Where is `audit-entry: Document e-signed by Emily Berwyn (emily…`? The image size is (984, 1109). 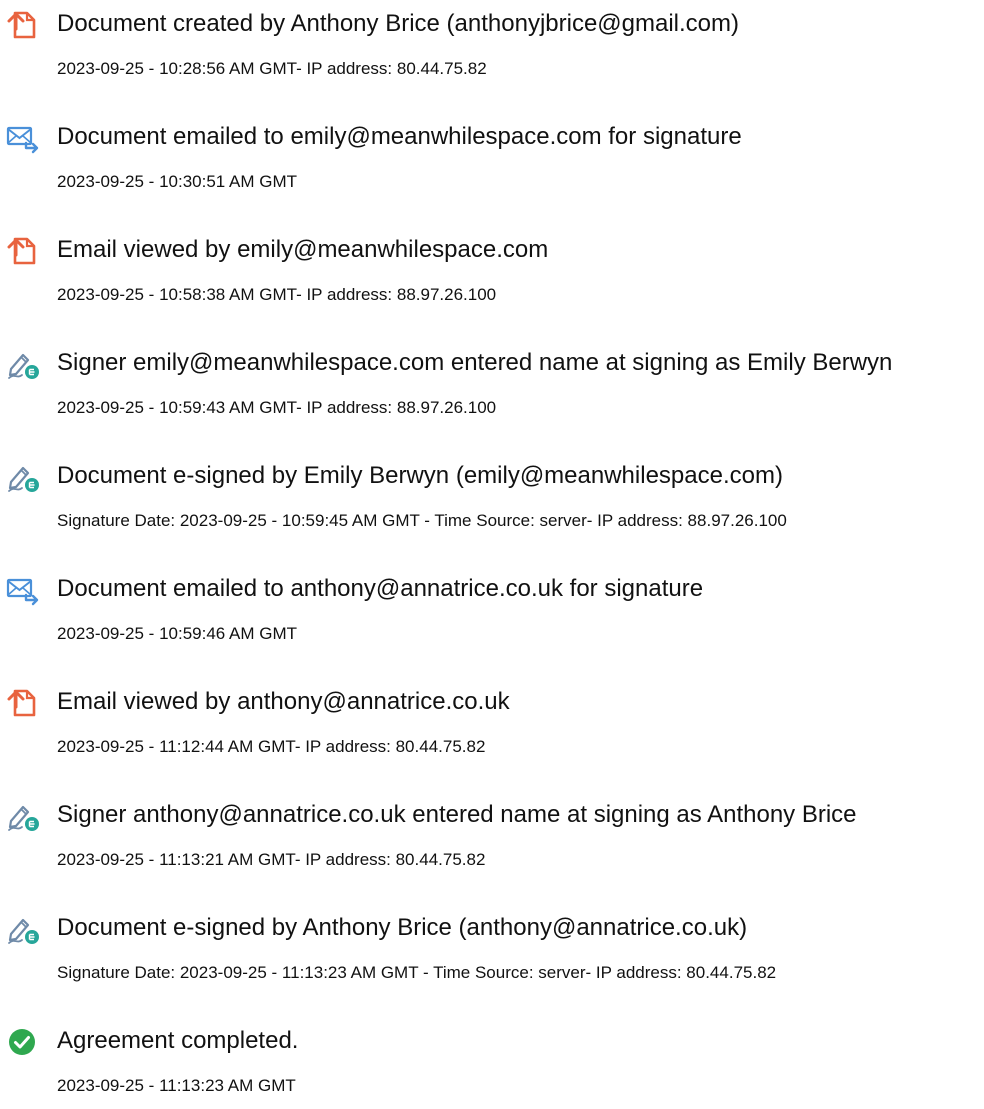 audit-entry: Document e-signed by Emily Berwyn (emily… is located at coordinates (492, 498).